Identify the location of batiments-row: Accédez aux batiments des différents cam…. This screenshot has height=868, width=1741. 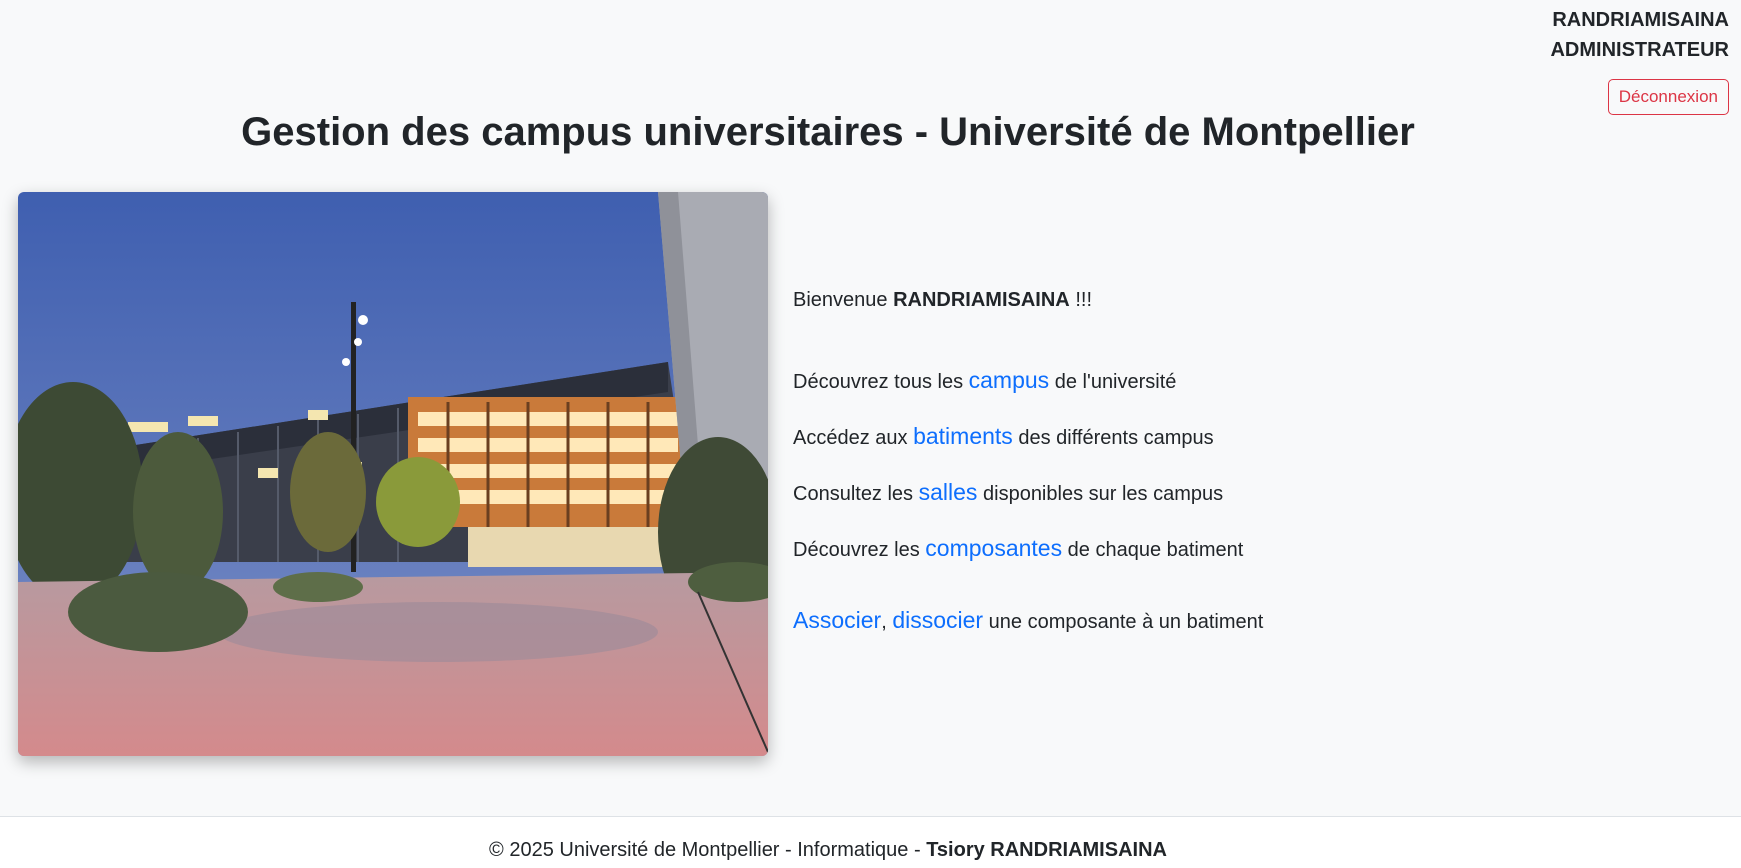
(1143, 437).